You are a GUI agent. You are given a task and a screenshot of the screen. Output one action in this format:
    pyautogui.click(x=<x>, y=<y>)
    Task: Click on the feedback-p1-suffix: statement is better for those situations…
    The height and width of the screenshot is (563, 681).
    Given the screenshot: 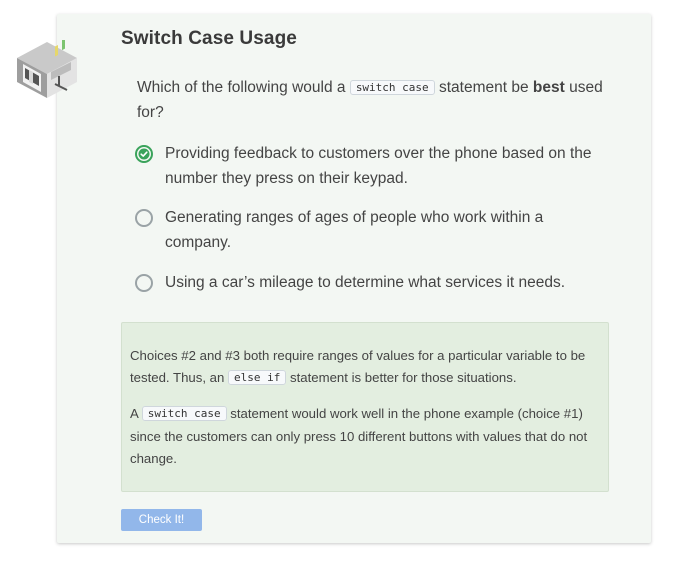 What is the action you would take?
    pyautogui.click(x=401, y=377)
    